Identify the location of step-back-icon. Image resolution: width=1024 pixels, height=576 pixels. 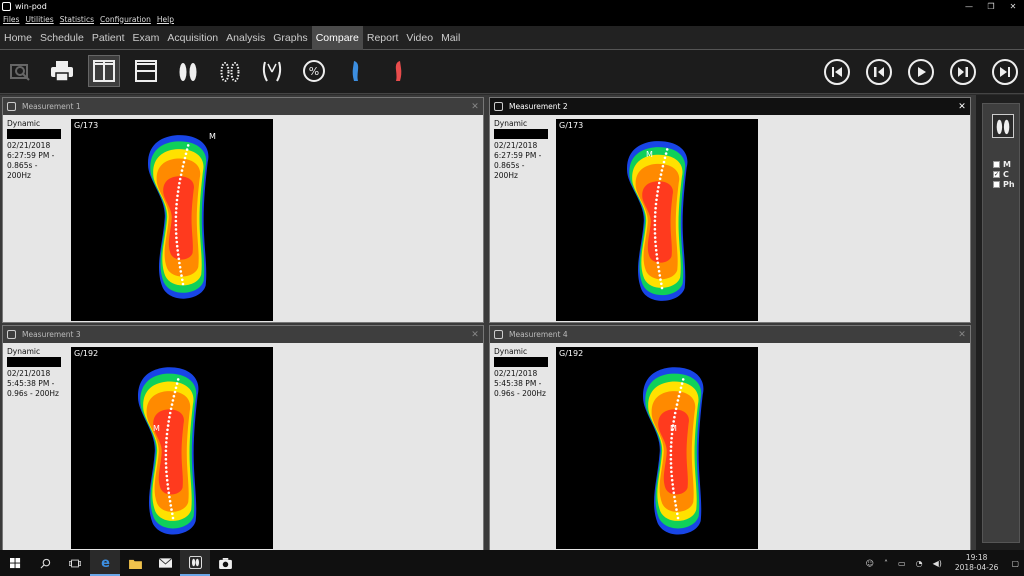
(879, 72).